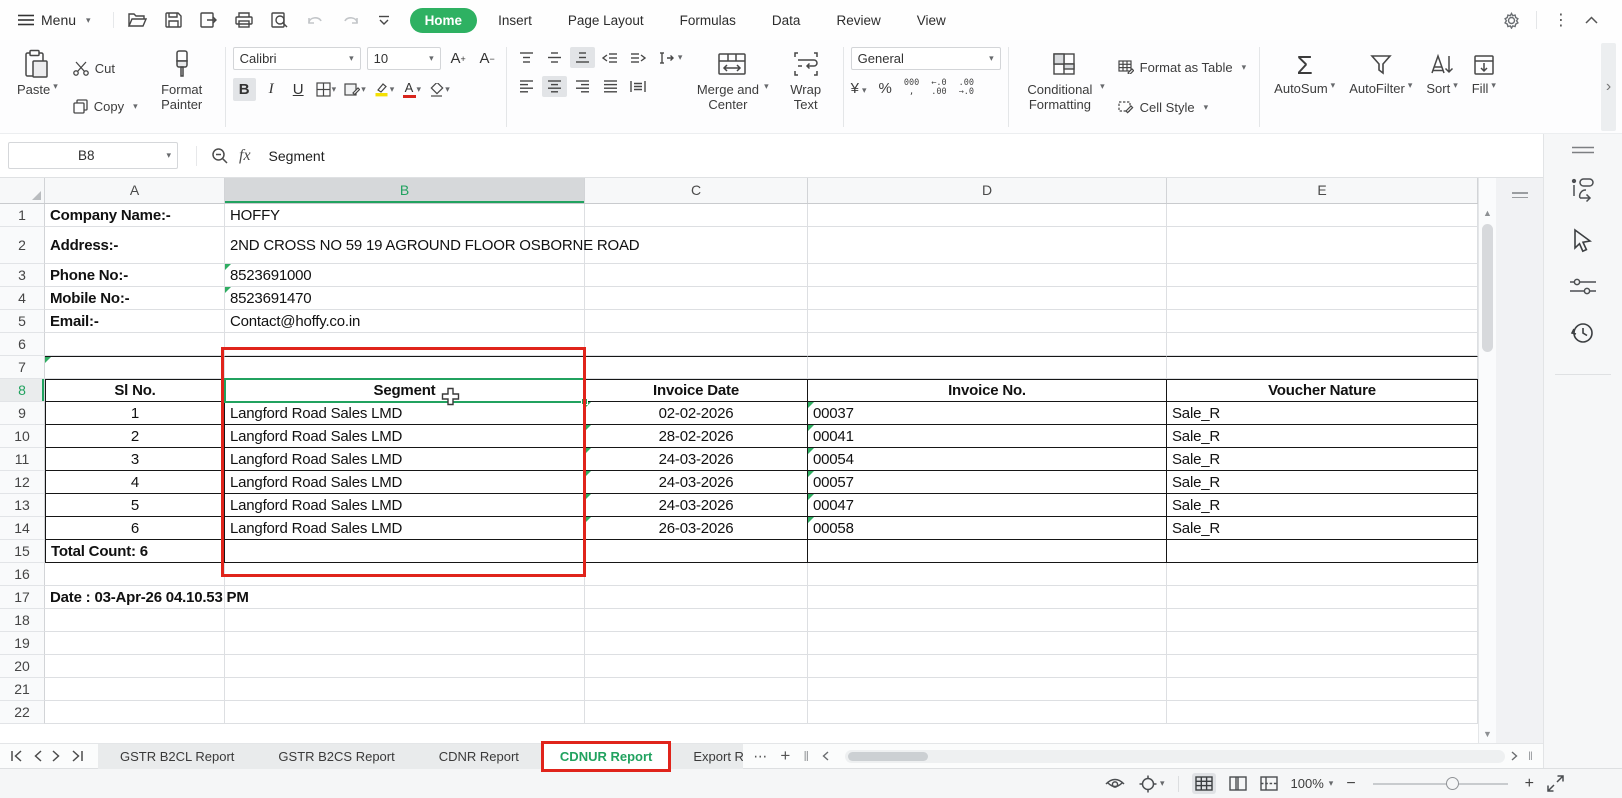  Describe the element at coordinates (93, 155) in the screenshot. I see `name-box: B8 ▾` at that location.